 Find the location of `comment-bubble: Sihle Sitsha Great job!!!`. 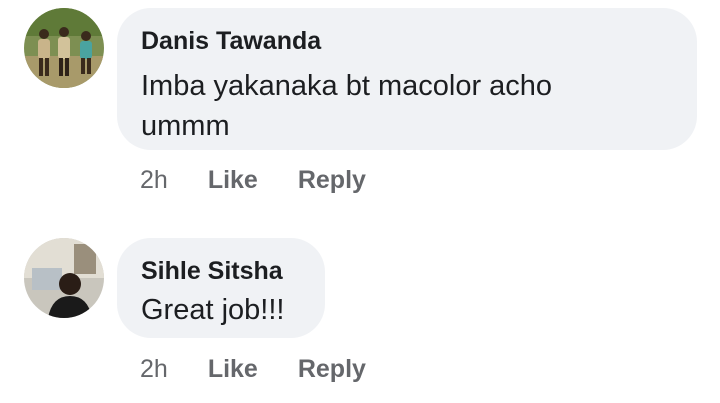

comment-bubble: Sihle Sitsha Great job!!! is located at coordinates (221, 288).